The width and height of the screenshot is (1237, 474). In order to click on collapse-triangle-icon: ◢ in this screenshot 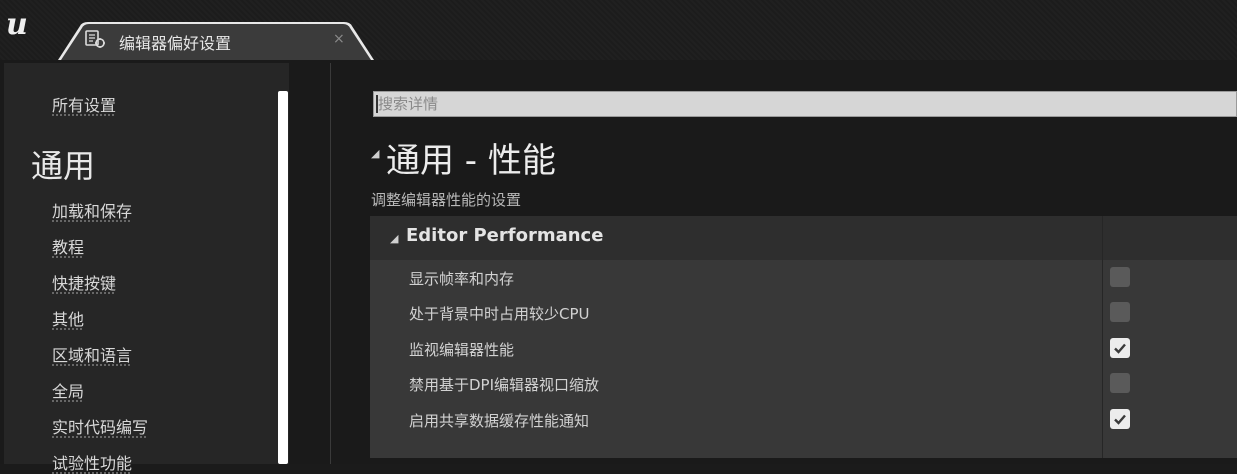, I will do `click(375, 153)`.